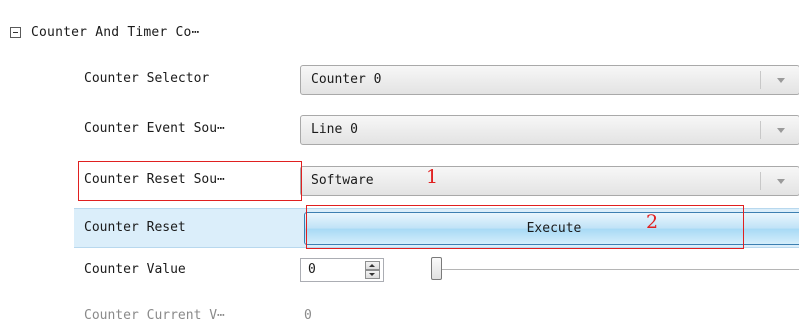  I want to click on counter-value-input: 0, so click(342, 270).